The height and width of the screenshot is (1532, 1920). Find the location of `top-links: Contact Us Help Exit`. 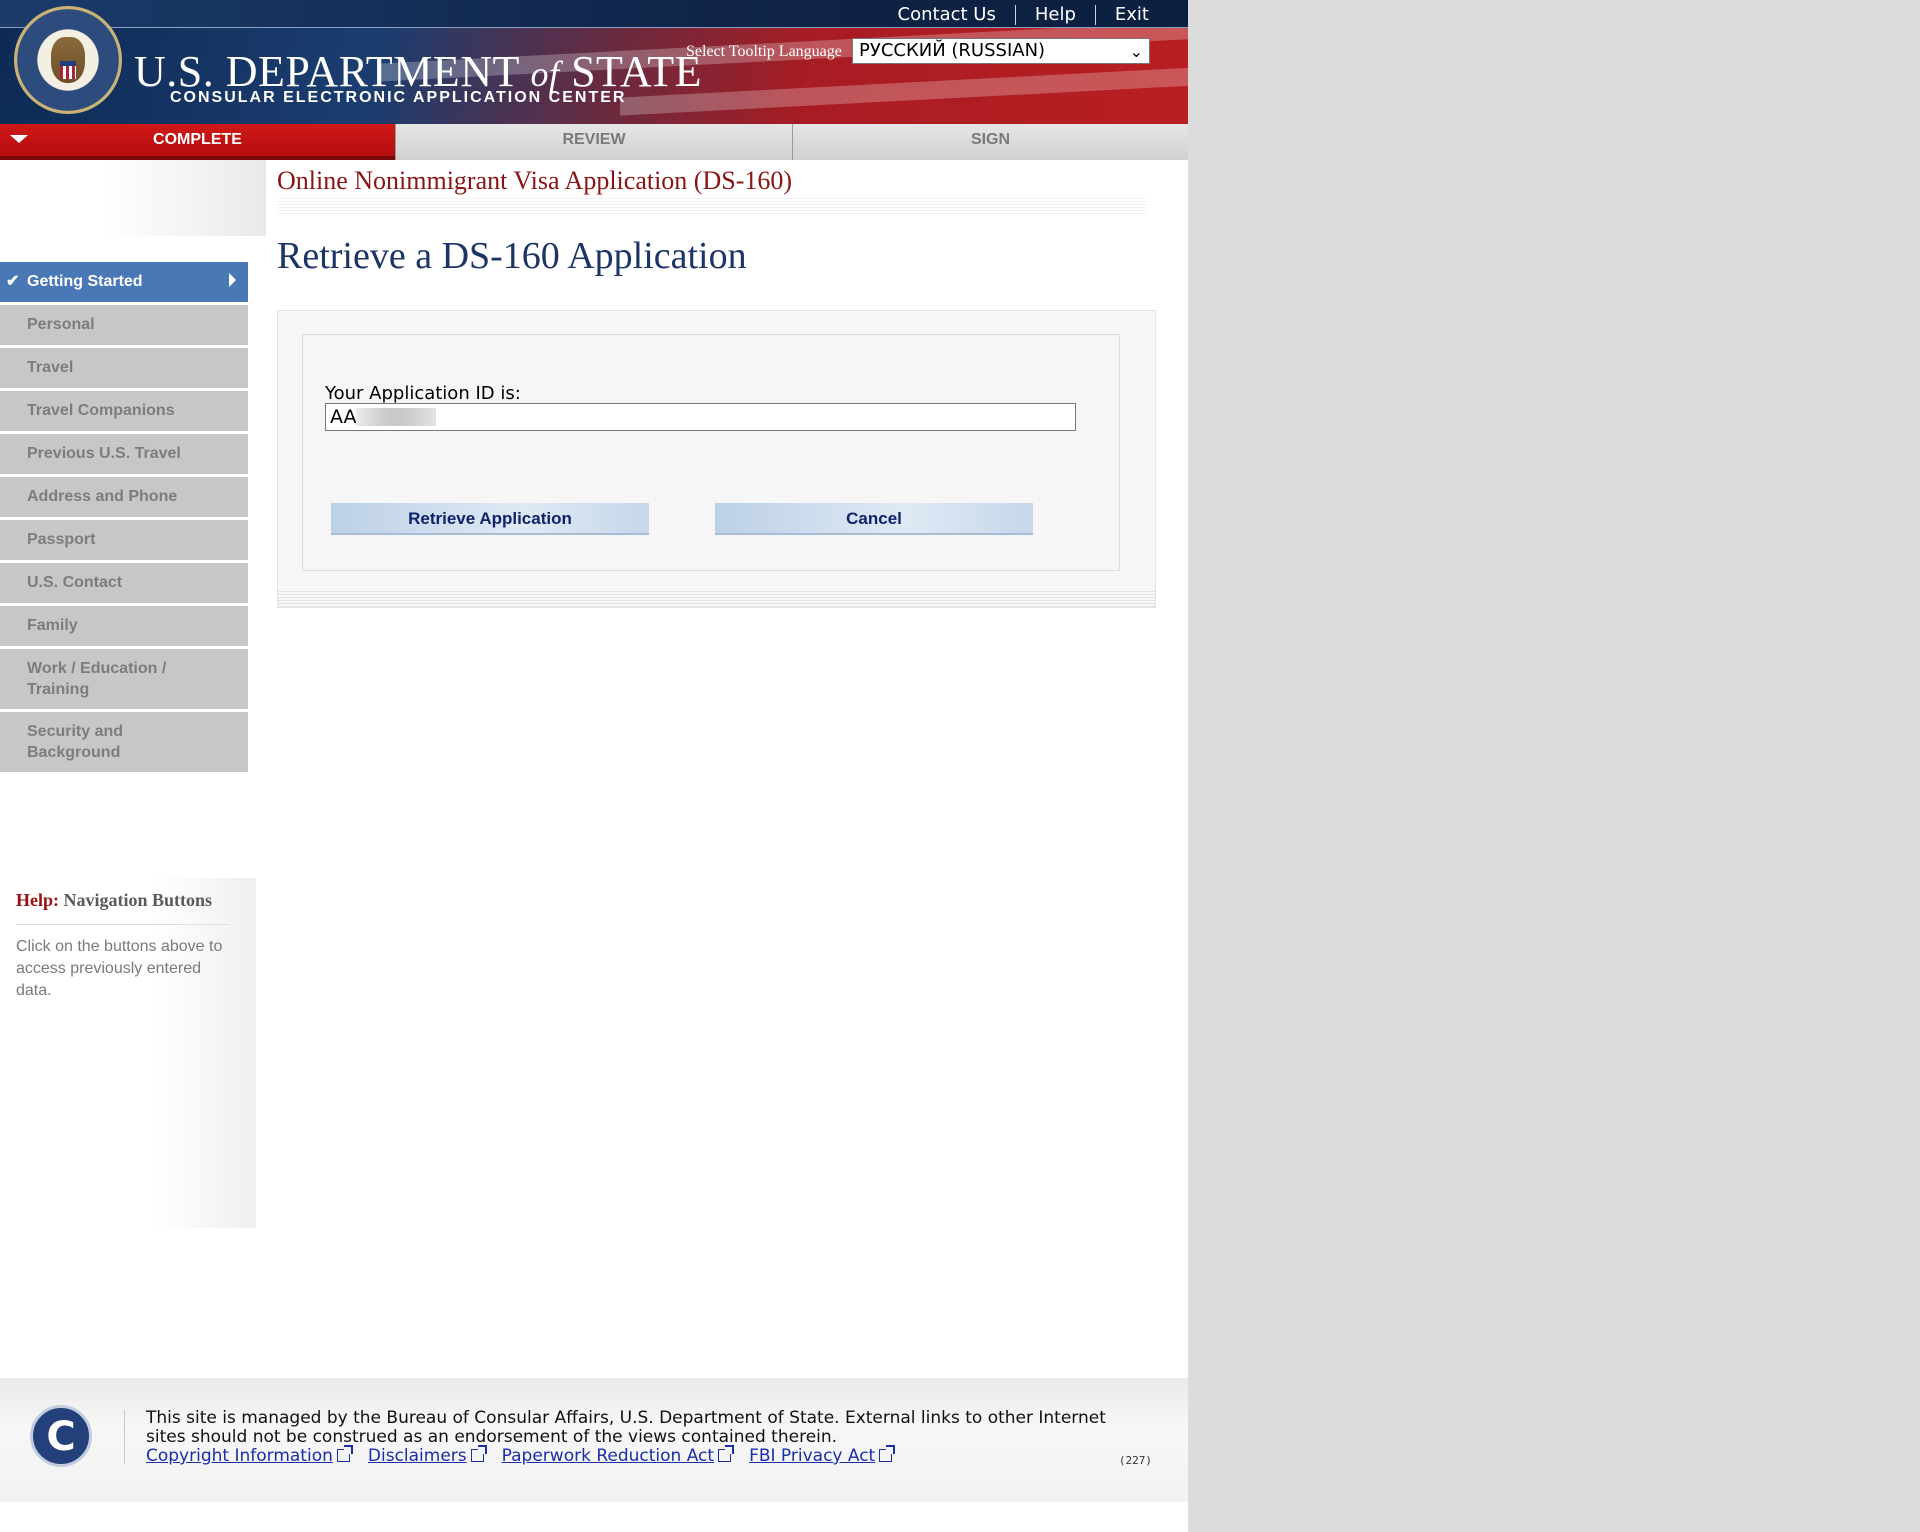

top-links: Contact Us Help Exit is located at coordinates (1023, 14).